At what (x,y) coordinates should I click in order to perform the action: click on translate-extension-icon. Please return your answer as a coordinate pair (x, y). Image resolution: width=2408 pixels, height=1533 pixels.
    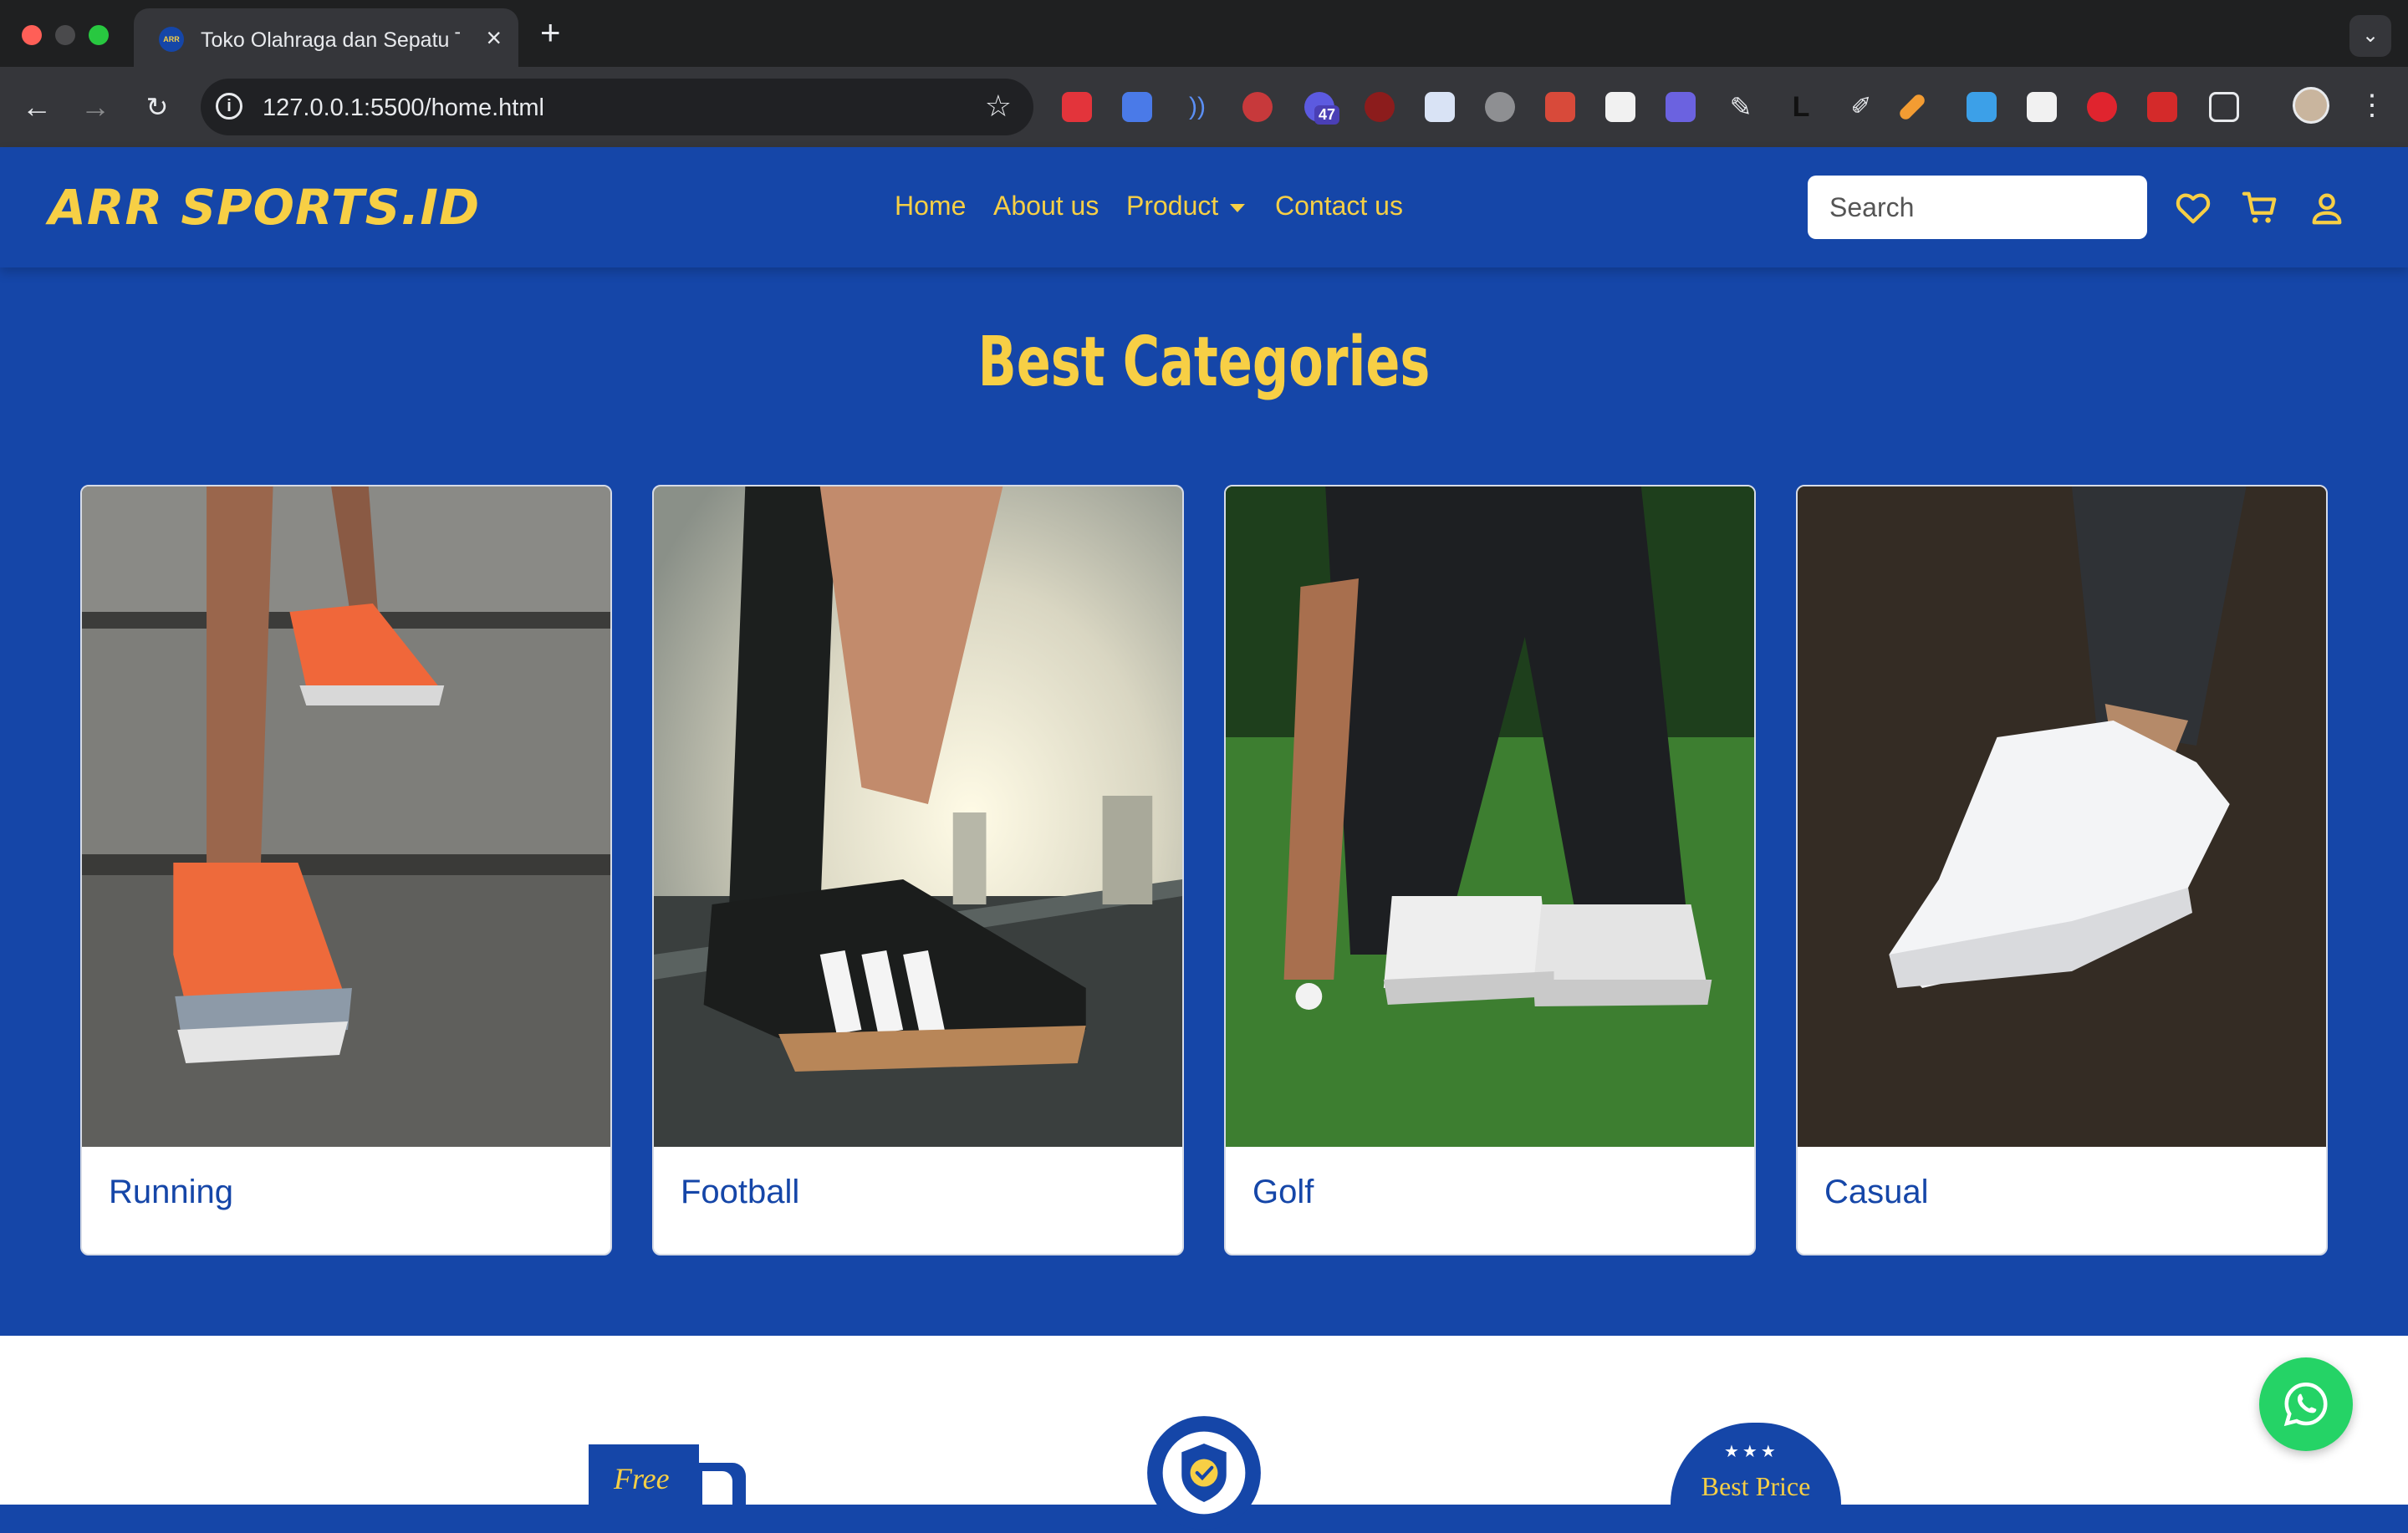
    Looking at the image, I should click on (1137, 107).